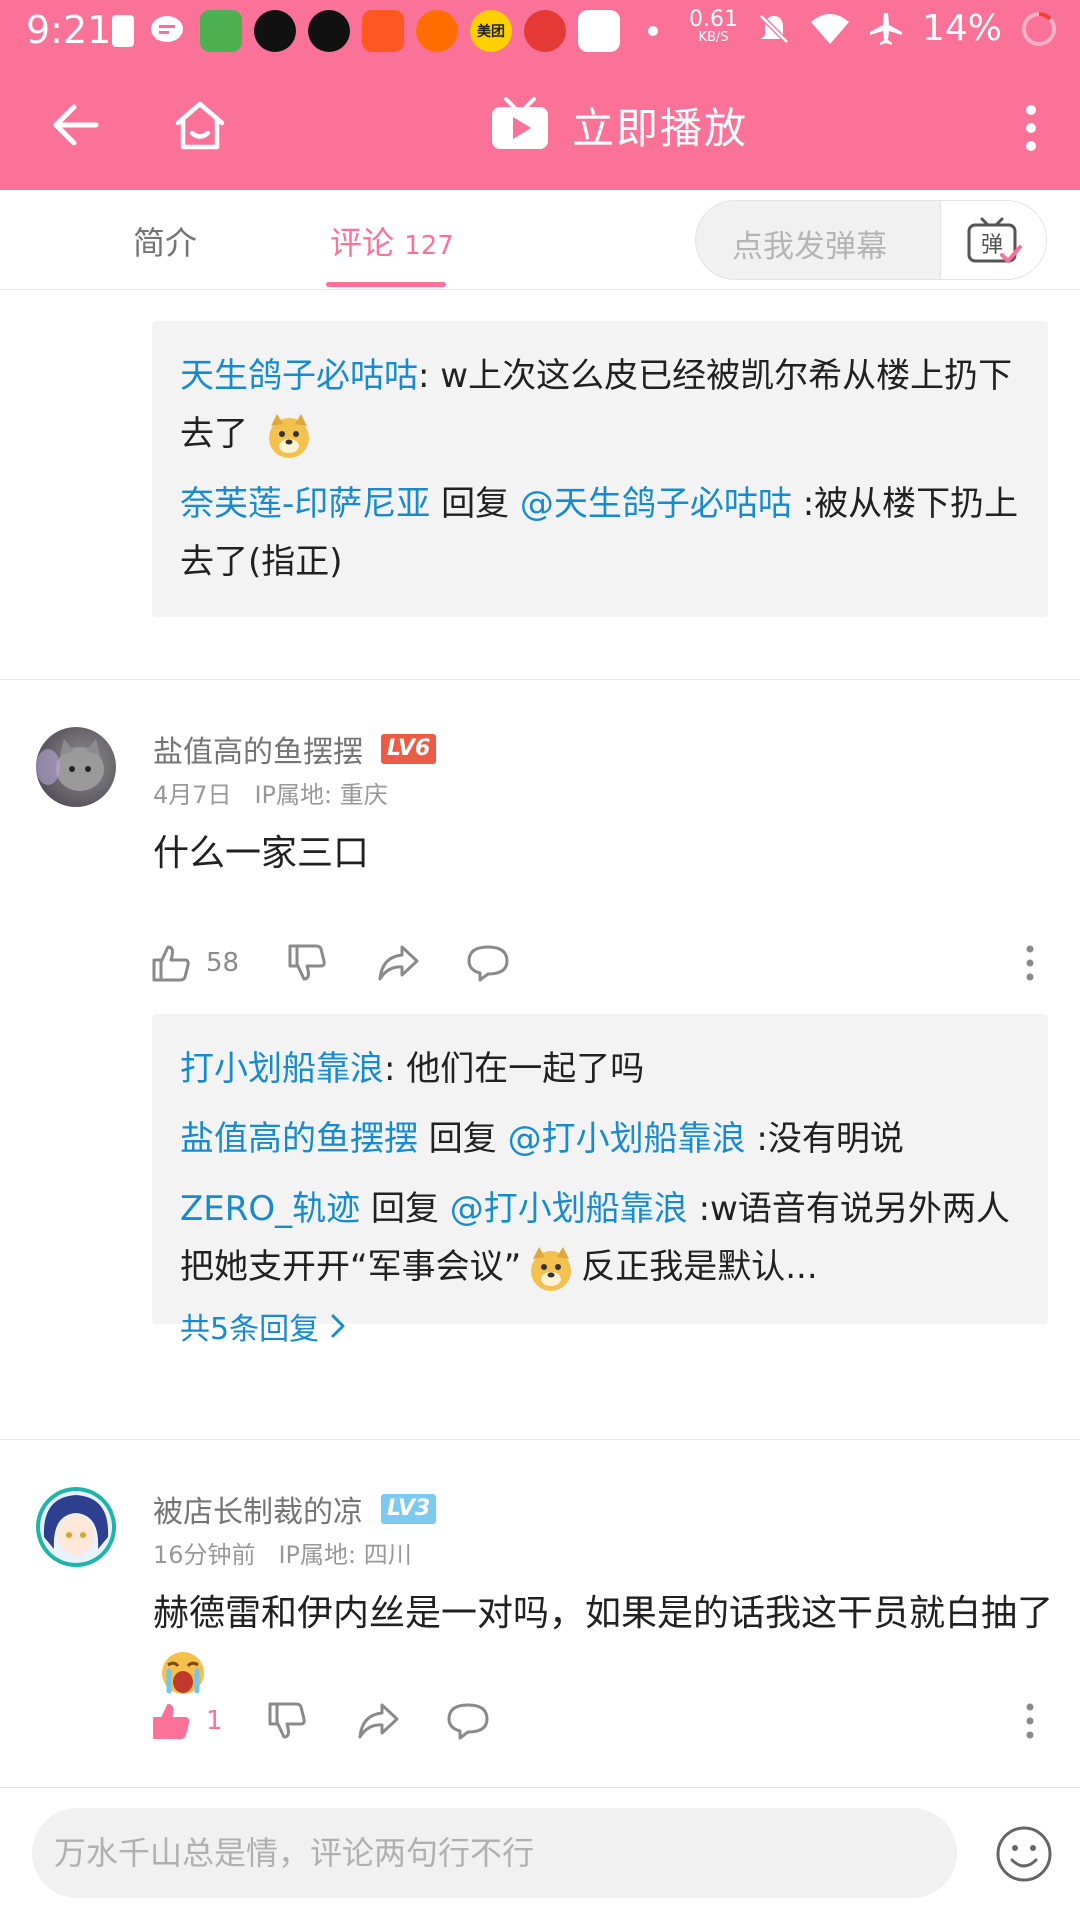 The image size is (1080, 1920). I want to click on emoji-button, so click(1024, 1854).